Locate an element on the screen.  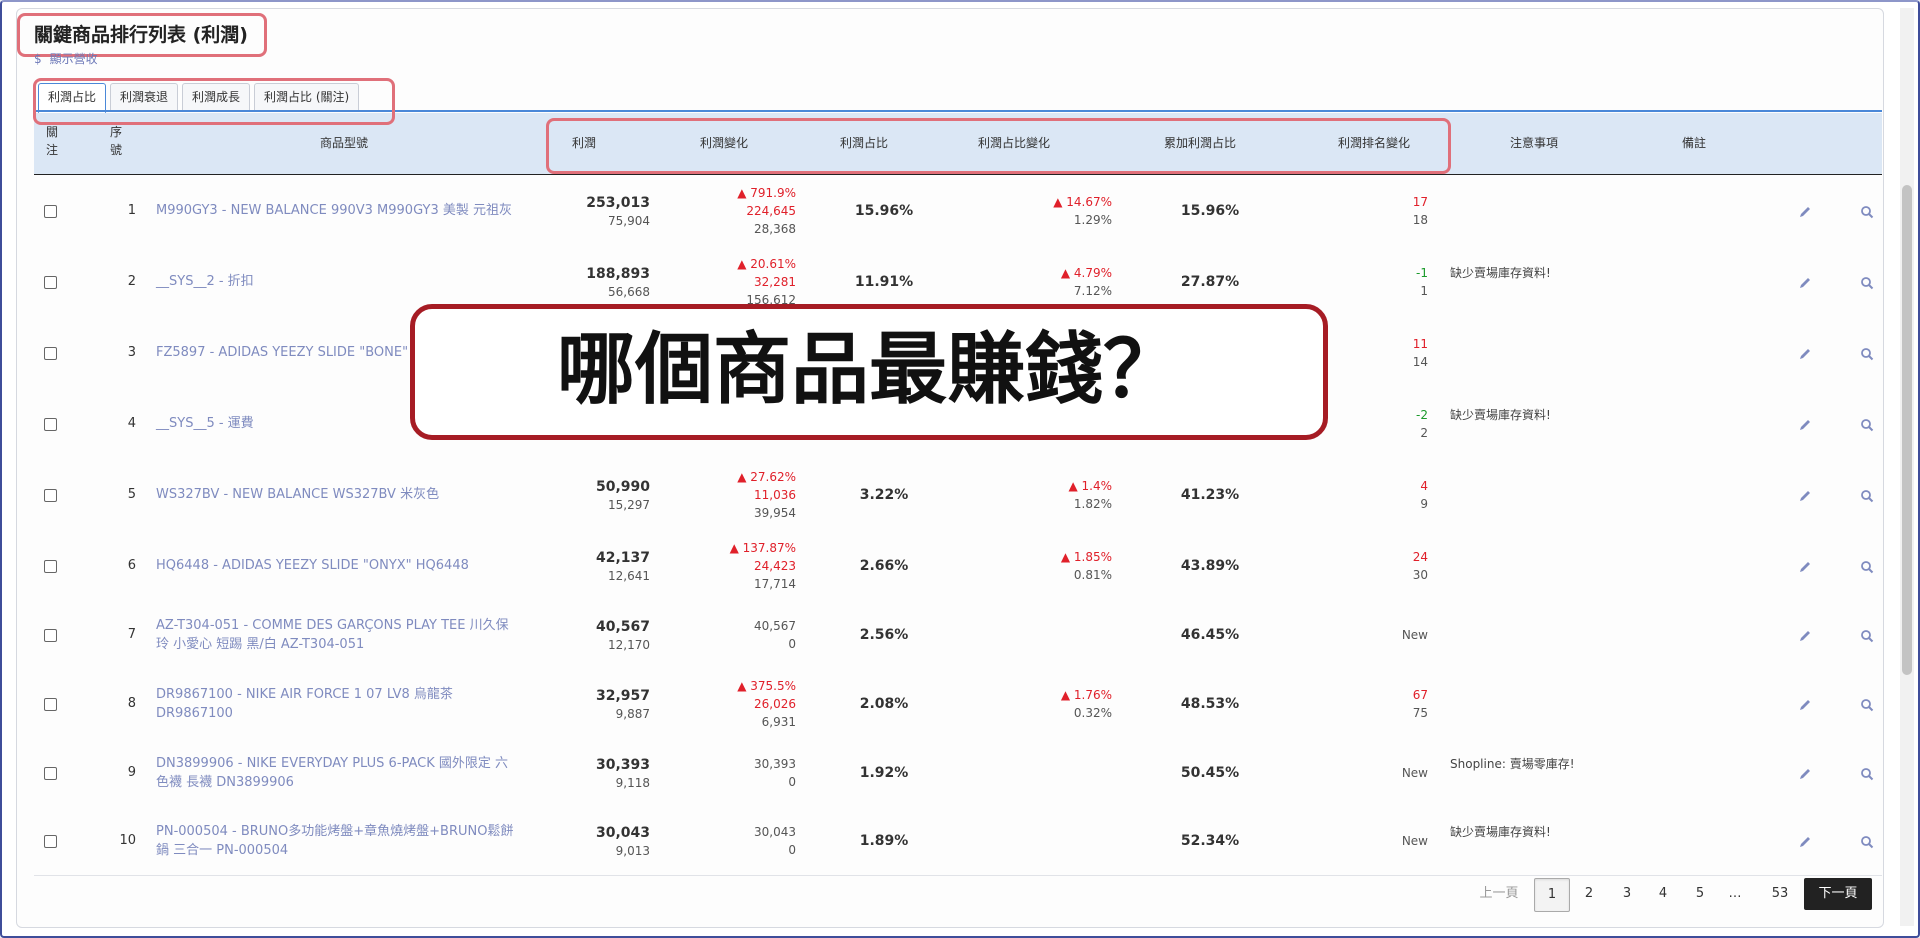
scrollbar-thumb is located at coordinates (1907, 430).